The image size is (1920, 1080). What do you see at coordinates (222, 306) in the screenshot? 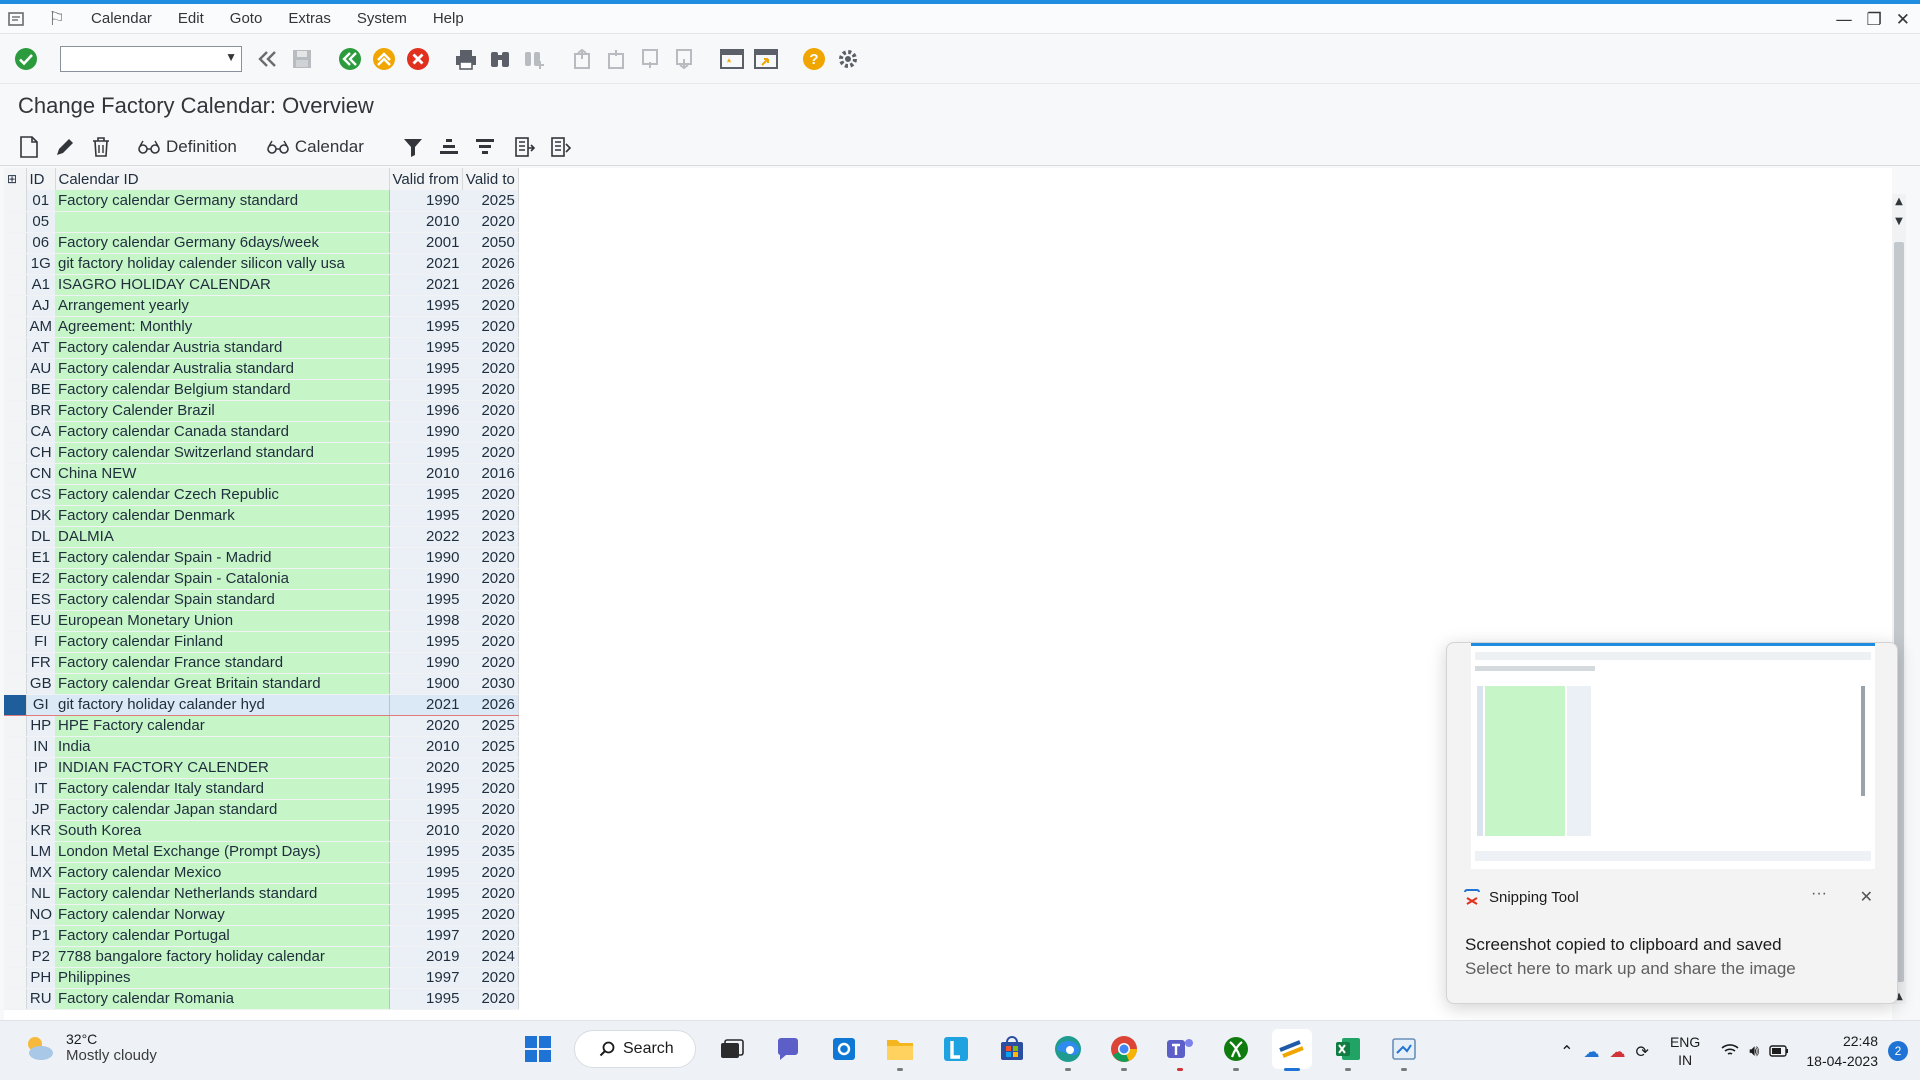
I see `cell-calendar-name: Arrangement yearly` at bounding box center [222, 306].